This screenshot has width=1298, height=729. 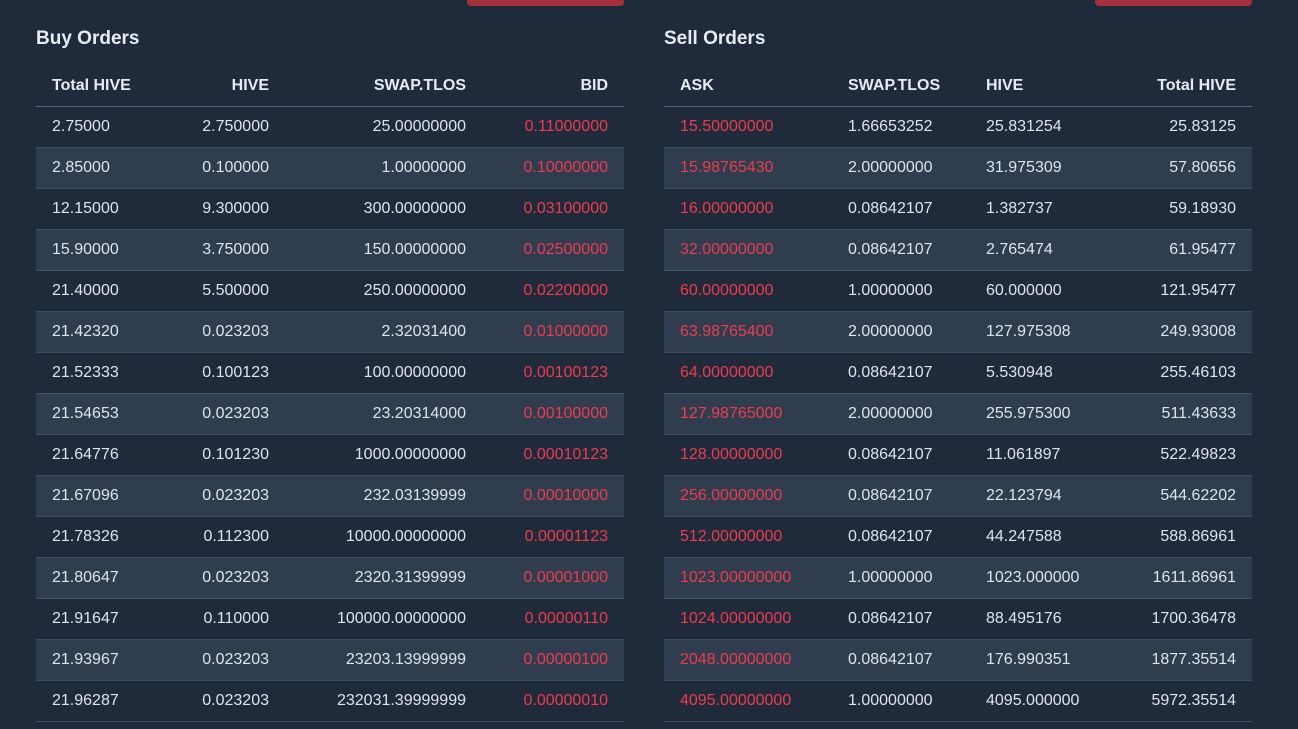 What do you see at coordinates (545, 3) in the screenshot?
I see `buy-action-button` at bounding box center [545, 3].